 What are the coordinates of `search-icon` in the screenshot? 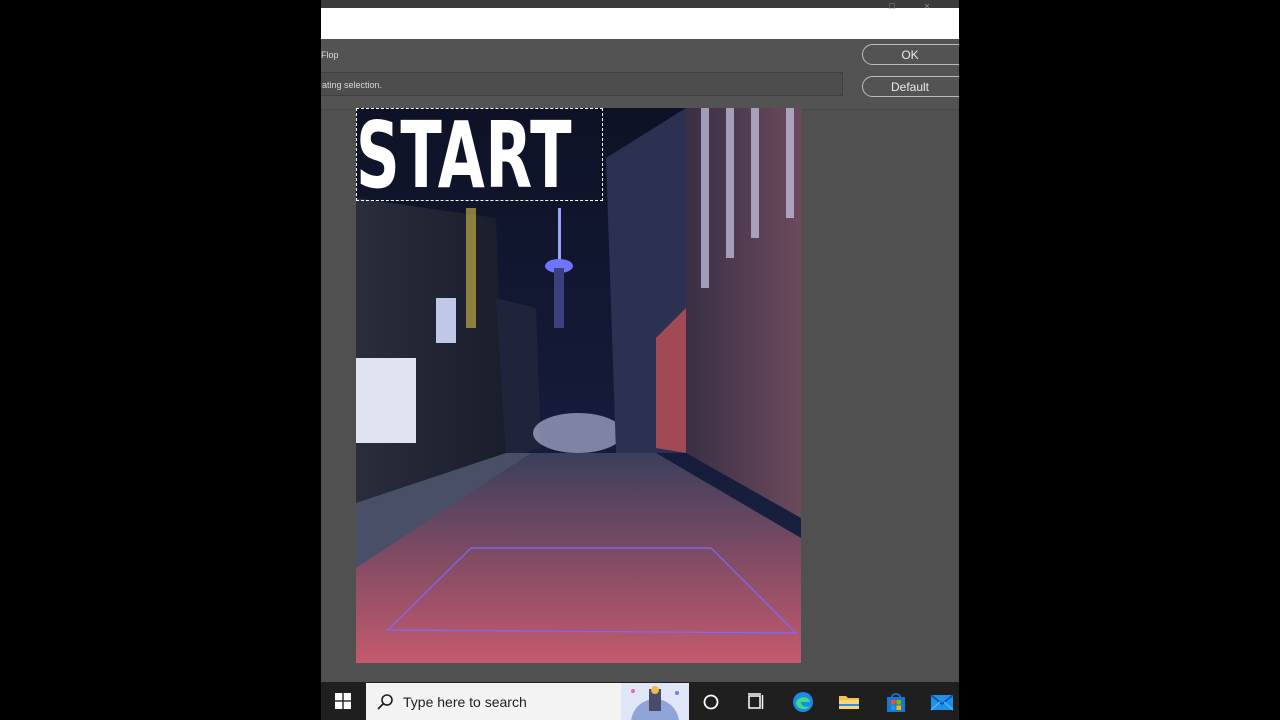 It's located at (385, 702).